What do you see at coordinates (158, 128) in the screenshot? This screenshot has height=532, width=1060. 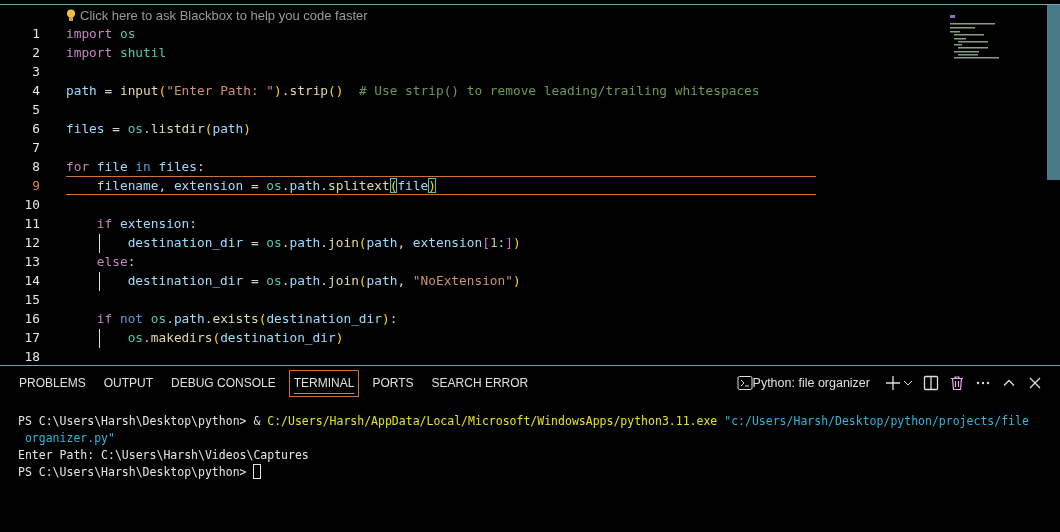 I see `code-line: files = os.listdir(path)` at bounding box center [158, 128].